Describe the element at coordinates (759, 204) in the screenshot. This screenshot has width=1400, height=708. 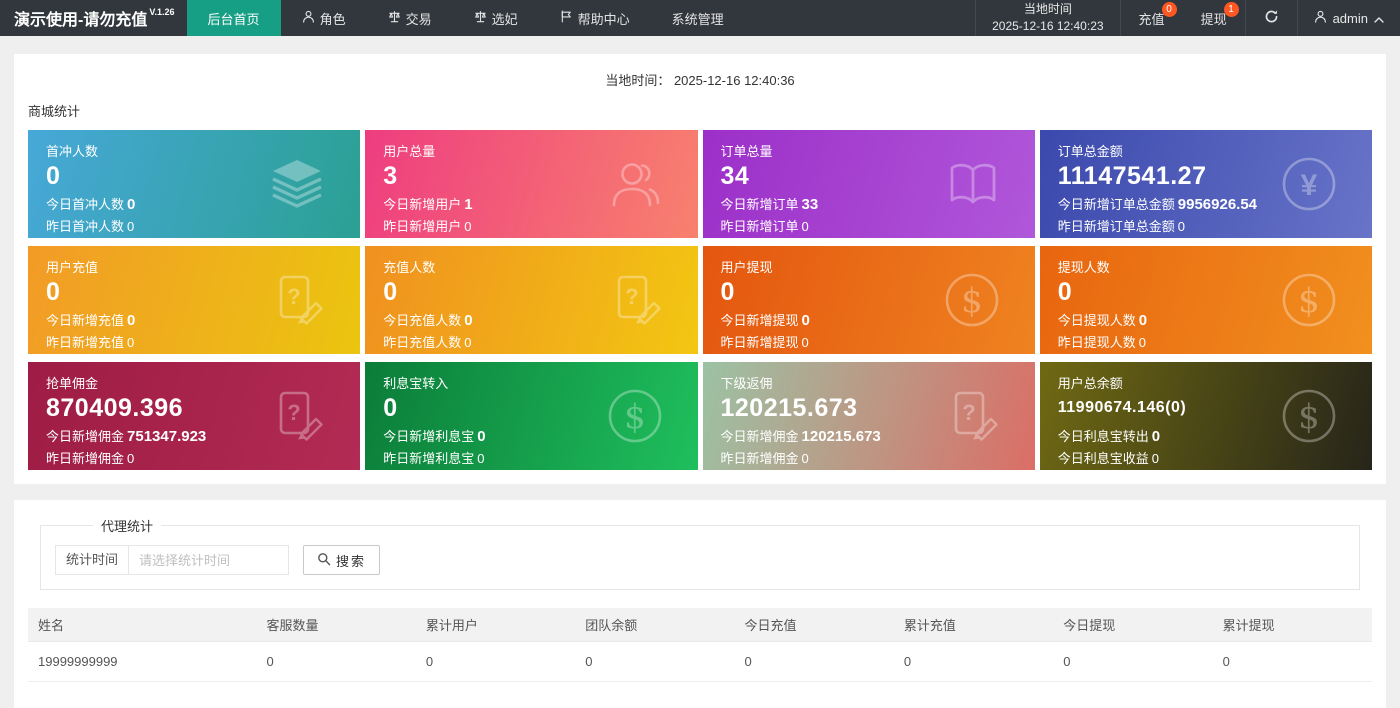
I see `card-line-label: 今日新增订单` at that location.